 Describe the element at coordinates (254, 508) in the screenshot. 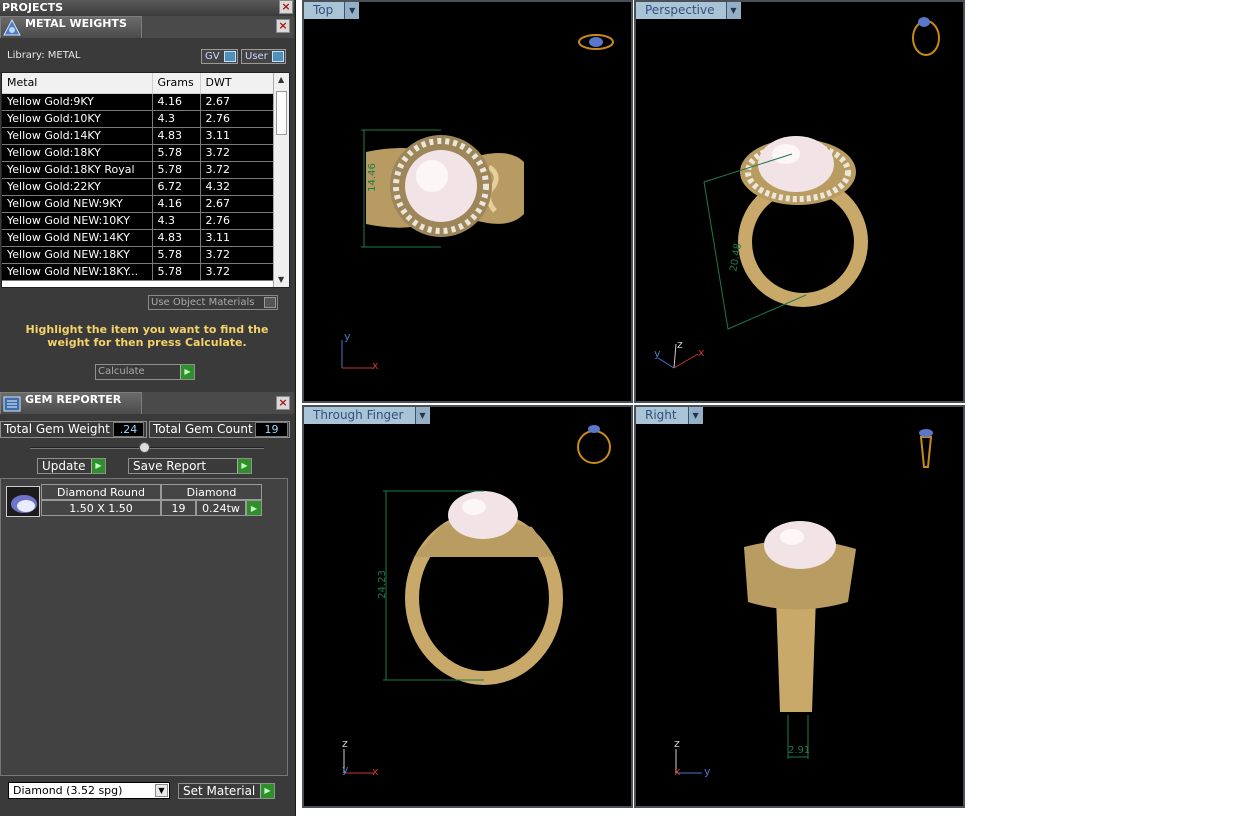

I see `gem-go-icon: ▶` at that location.